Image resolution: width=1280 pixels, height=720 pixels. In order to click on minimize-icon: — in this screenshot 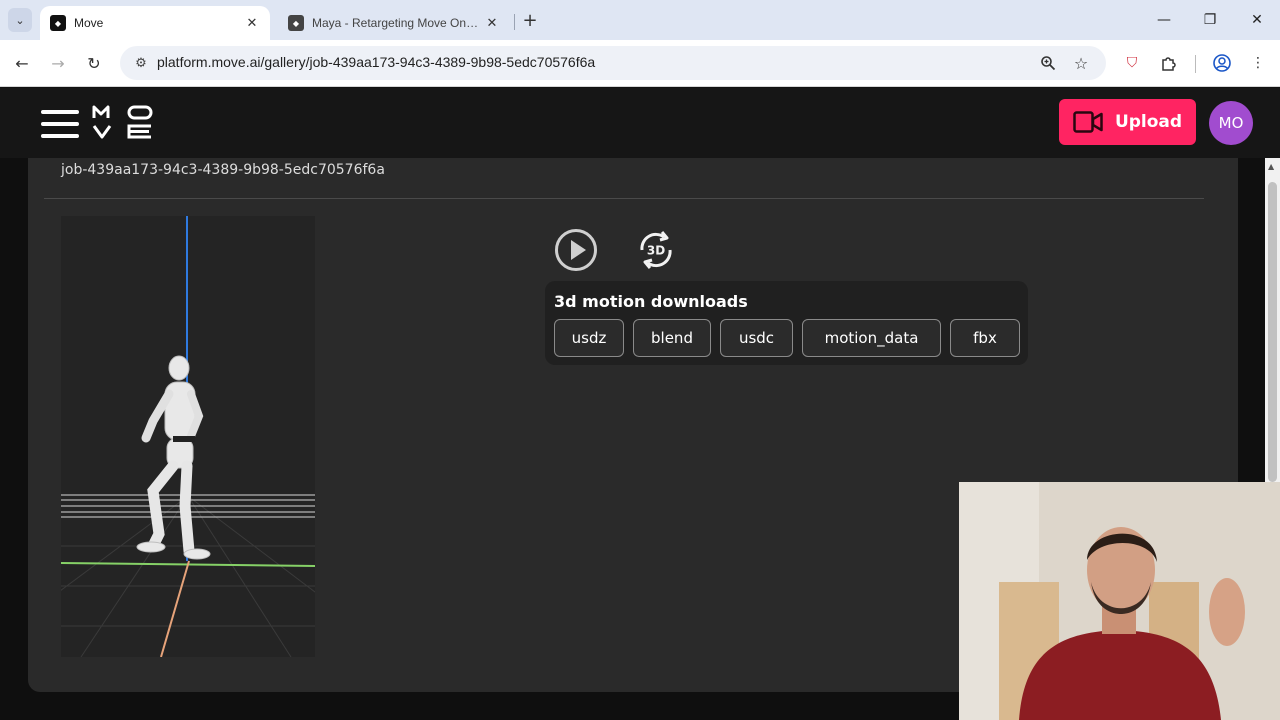, I will do `click(1164, 20)`.